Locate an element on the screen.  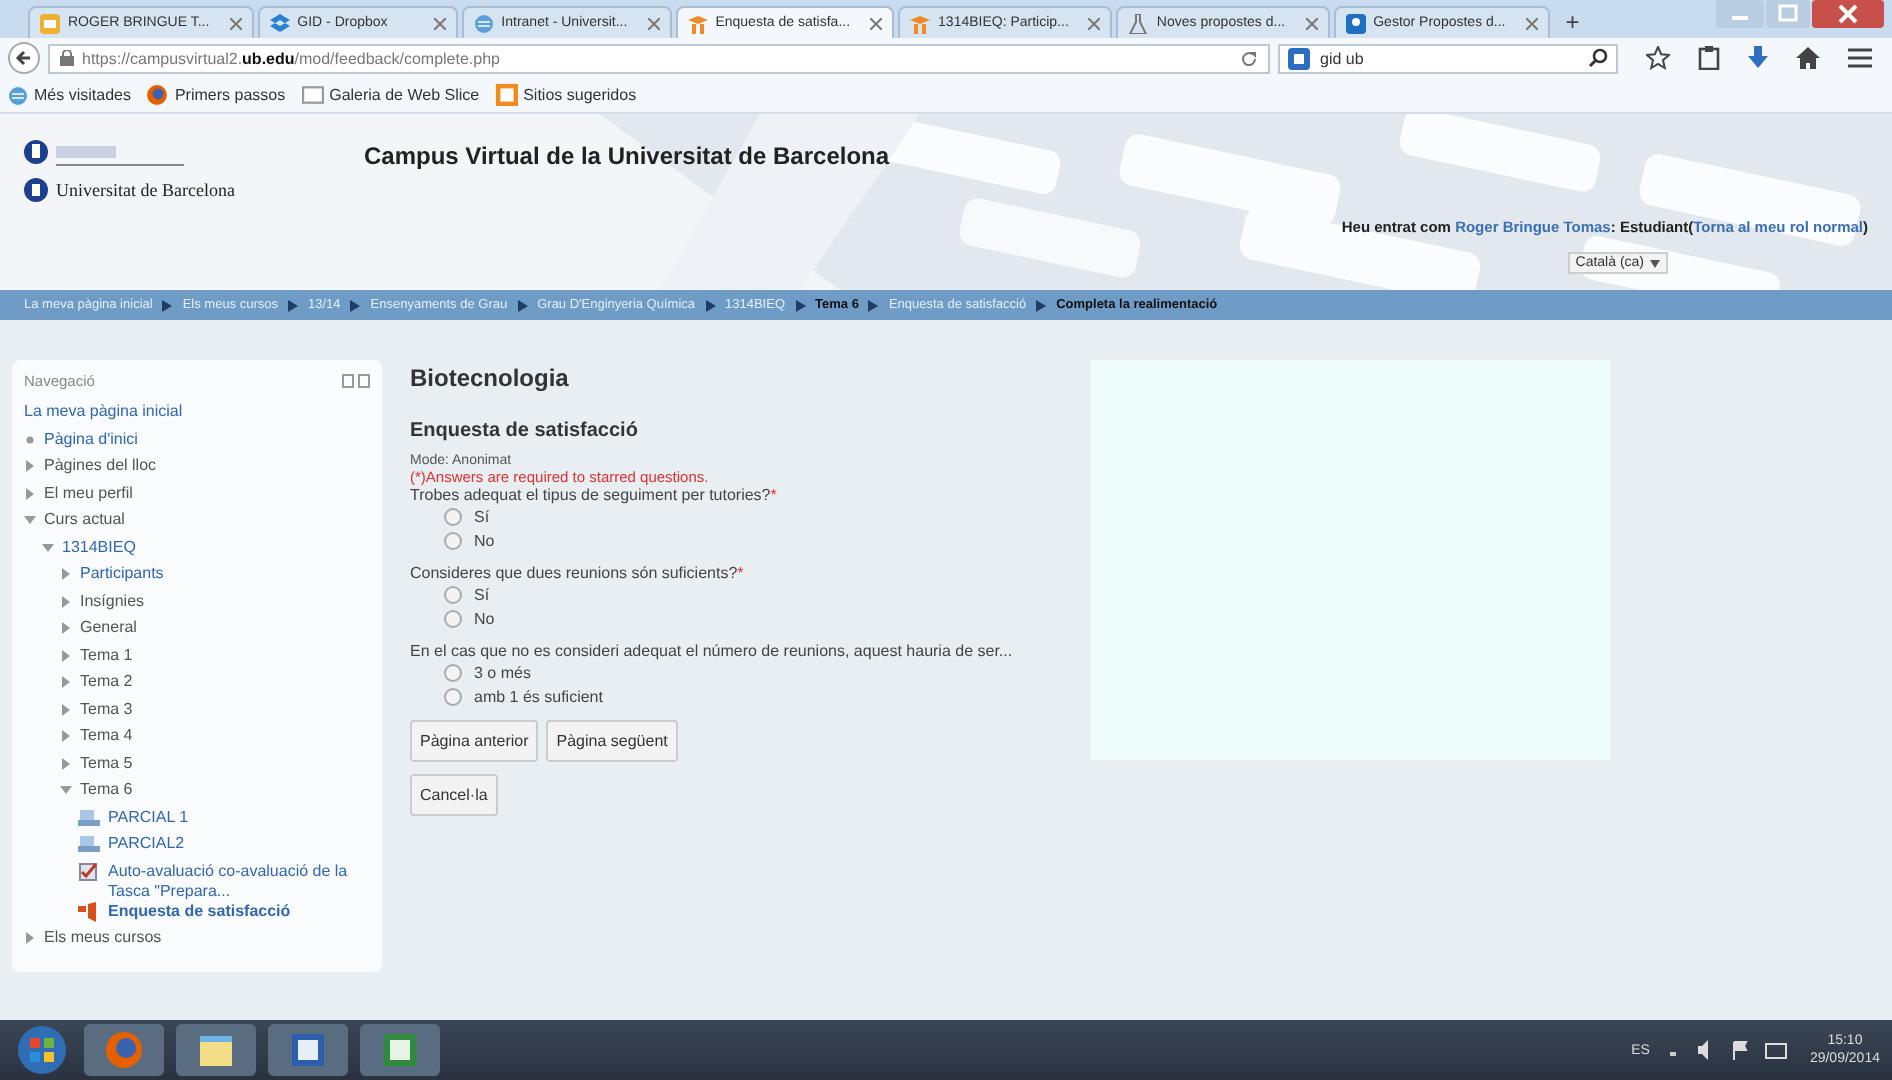
download-icon is located at coordinates (1758, 58).